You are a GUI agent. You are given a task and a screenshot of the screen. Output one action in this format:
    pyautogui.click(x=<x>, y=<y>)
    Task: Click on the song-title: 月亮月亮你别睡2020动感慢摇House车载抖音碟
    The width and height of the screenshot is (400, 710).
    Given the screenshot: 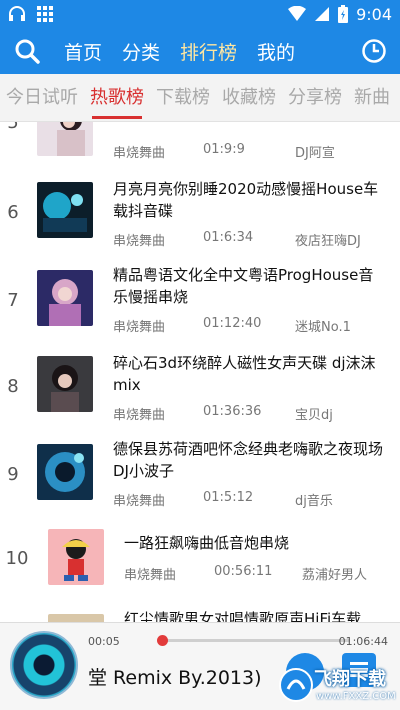 What is the action you would take?
    pyautogui.click(x=246, y=200)
    